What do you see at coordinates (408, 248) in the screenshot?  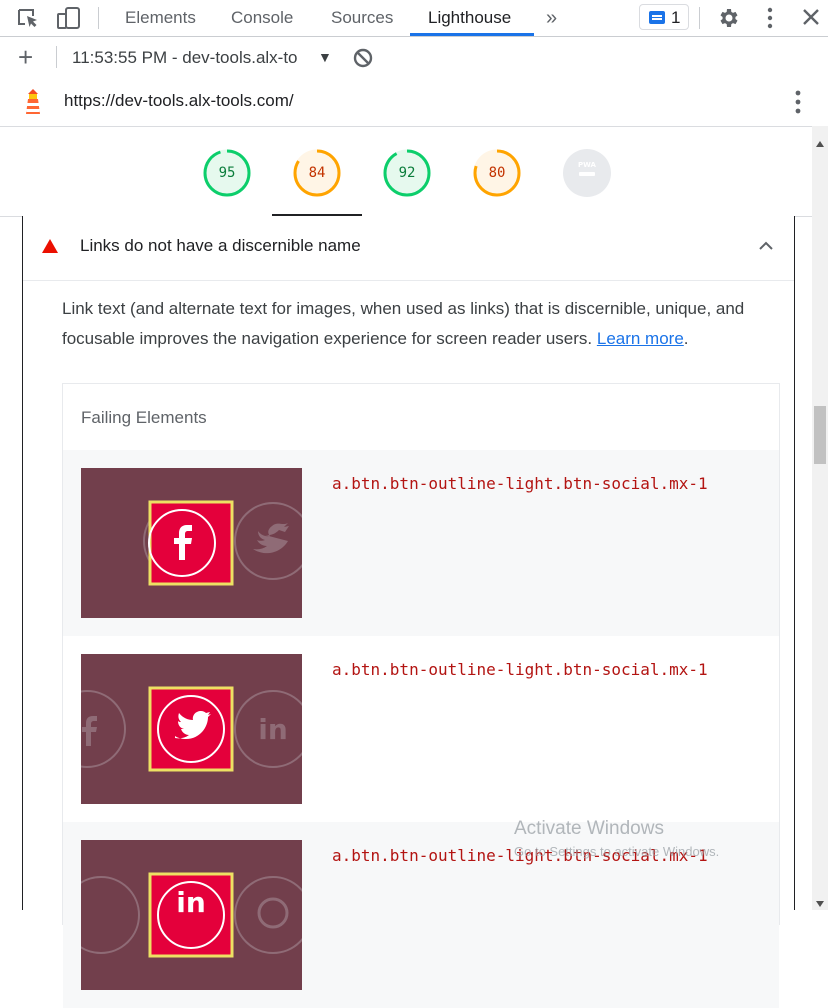 I see `audit-header: Links do not have a discernible name` at bounding box center [408, 248].